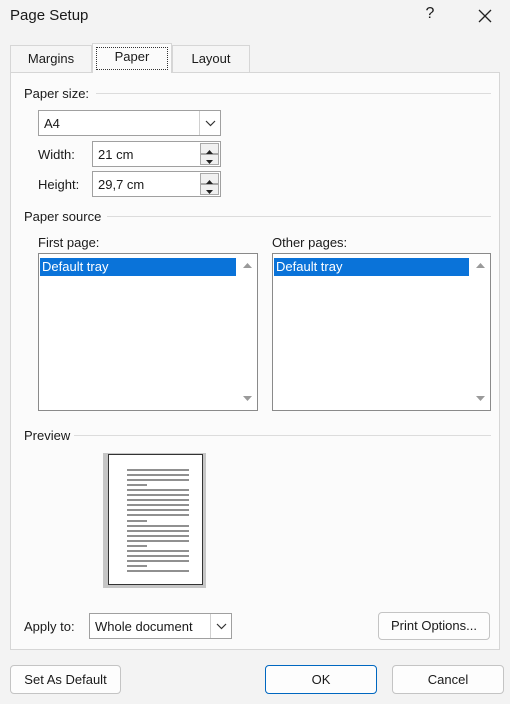 This screenshot has height=704, width=510. I want to click on preview-text-lines, so click(158, 520).